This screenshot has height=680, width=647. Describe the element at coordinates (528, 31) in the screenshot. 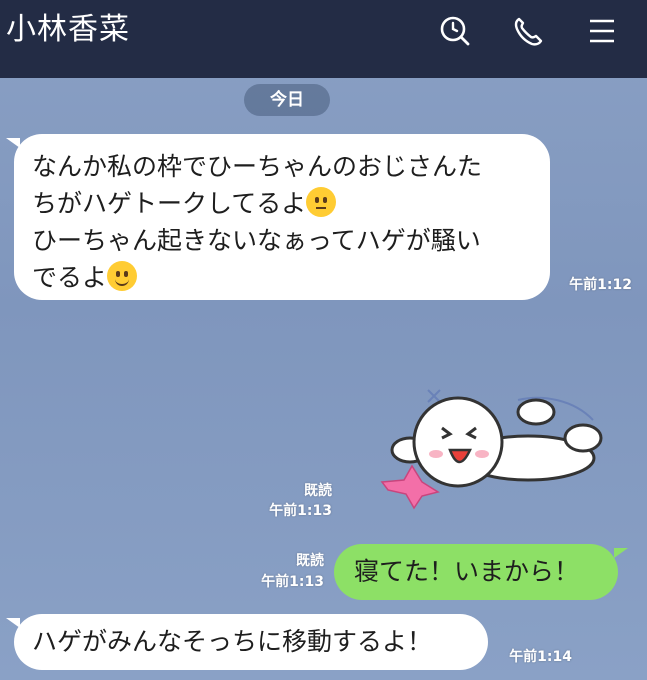

I see `phone-icon` at that location.